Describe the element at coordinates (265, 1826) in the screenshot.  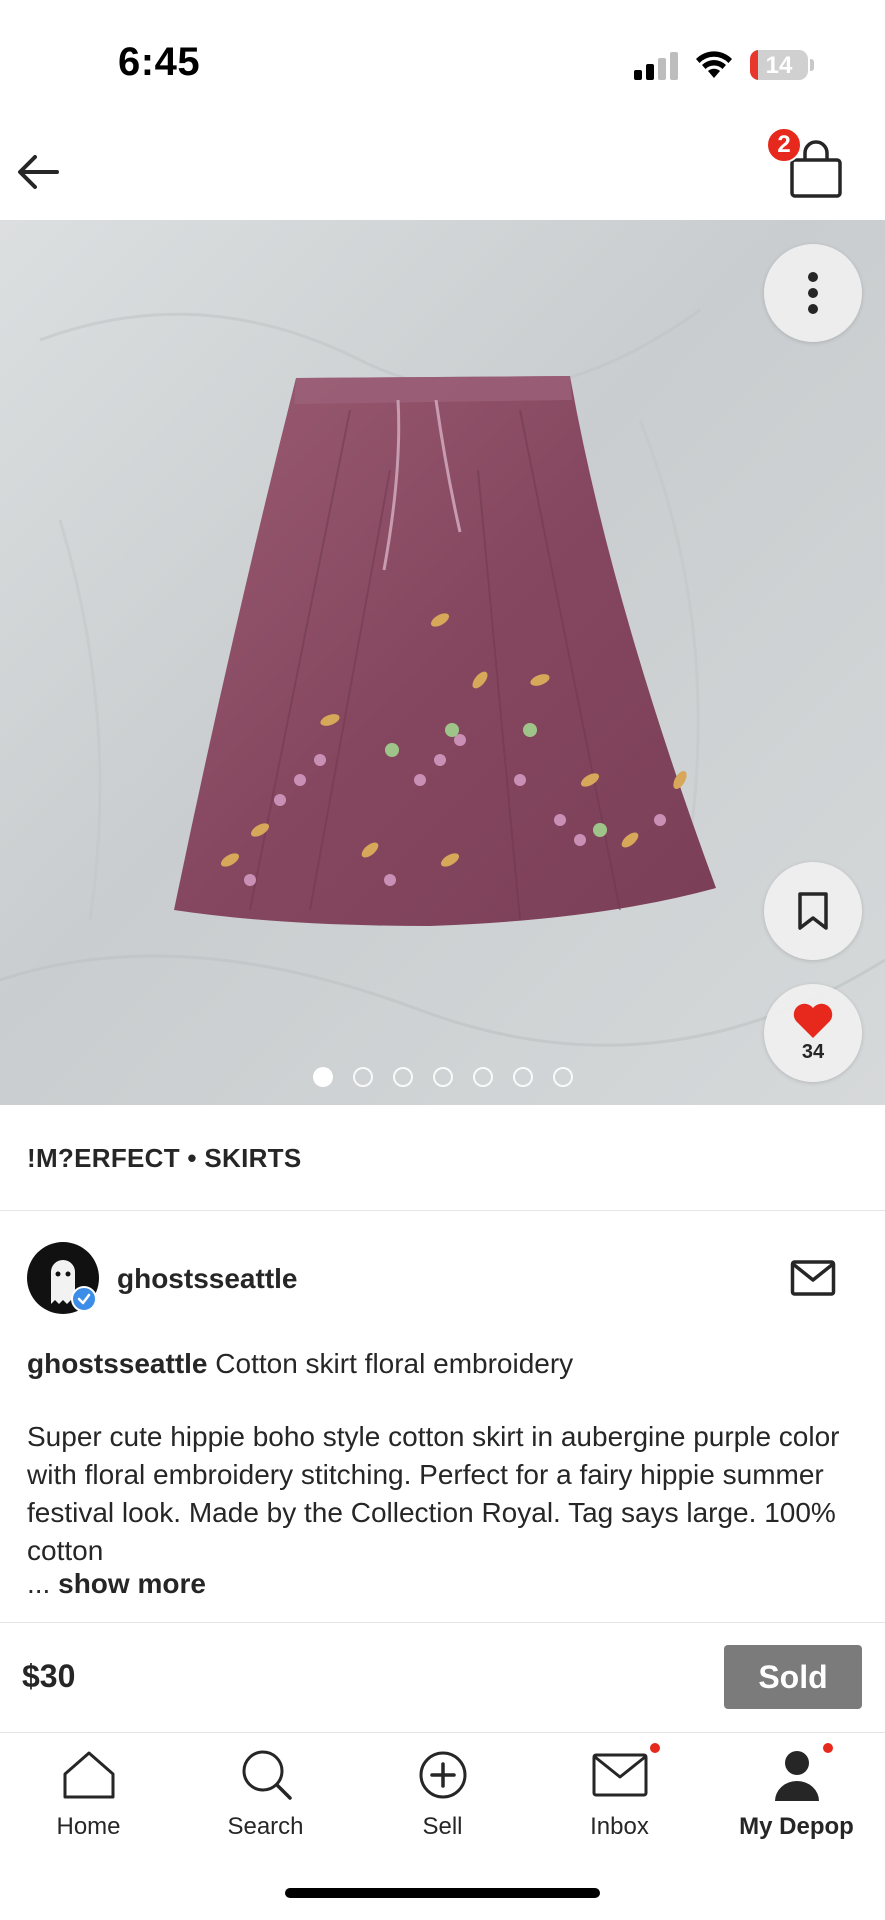
I see `tab-label: Search` at that location.